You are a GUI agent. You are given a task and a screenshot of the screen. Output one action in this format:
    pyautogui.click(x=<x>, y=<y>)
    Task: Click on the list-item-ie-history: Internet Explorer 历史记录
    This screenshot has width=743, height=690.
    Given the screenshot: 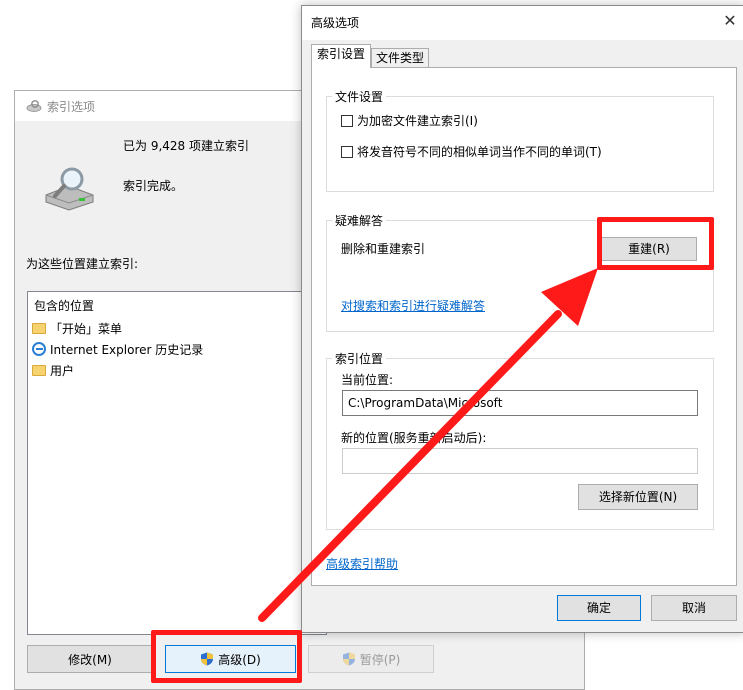 What is the action you would take?
    pyautogui.click(x=117, y=349)
    